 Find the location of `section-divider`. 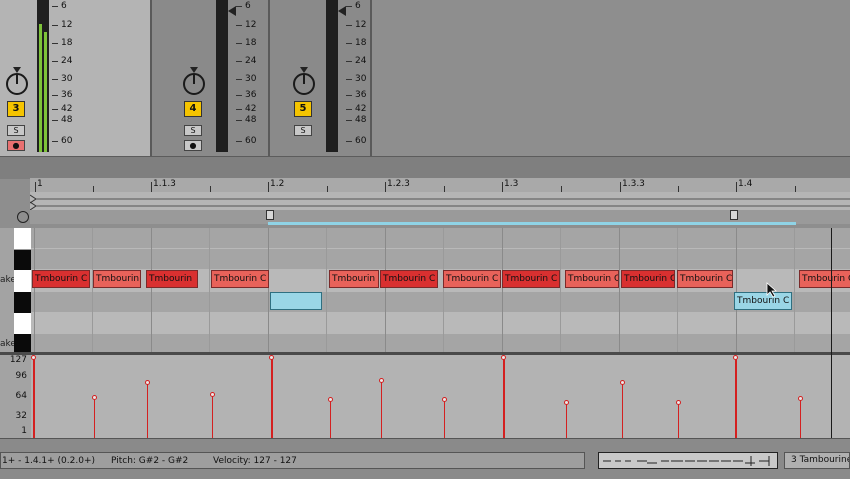

section-divider is located at coordinates (425, 167).